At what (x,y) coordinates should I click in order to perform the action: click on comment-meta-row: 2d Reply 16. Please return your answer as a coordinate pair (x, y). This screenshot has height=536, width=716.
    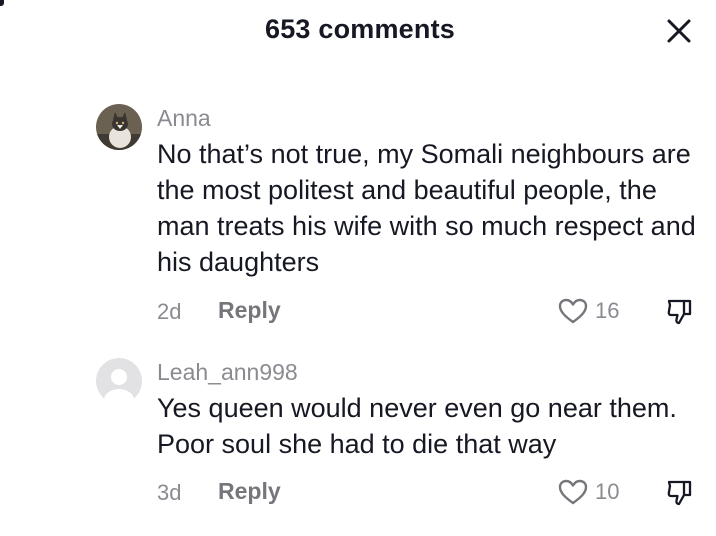
    Looking at the image, I should click on (427, 312).